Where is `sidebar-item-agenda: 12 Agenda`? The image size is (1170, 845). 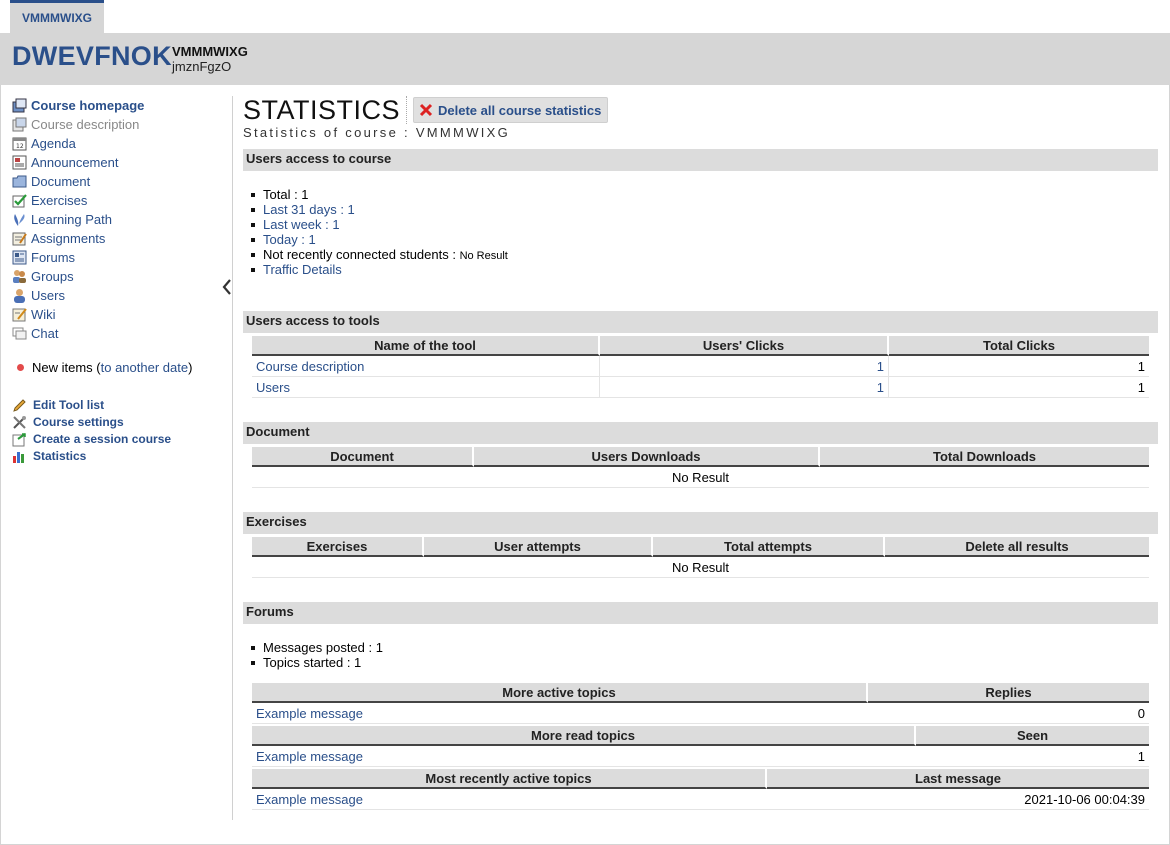
sidebar-item-agenda: 12 Agenda is located at coordinates (119, 143).